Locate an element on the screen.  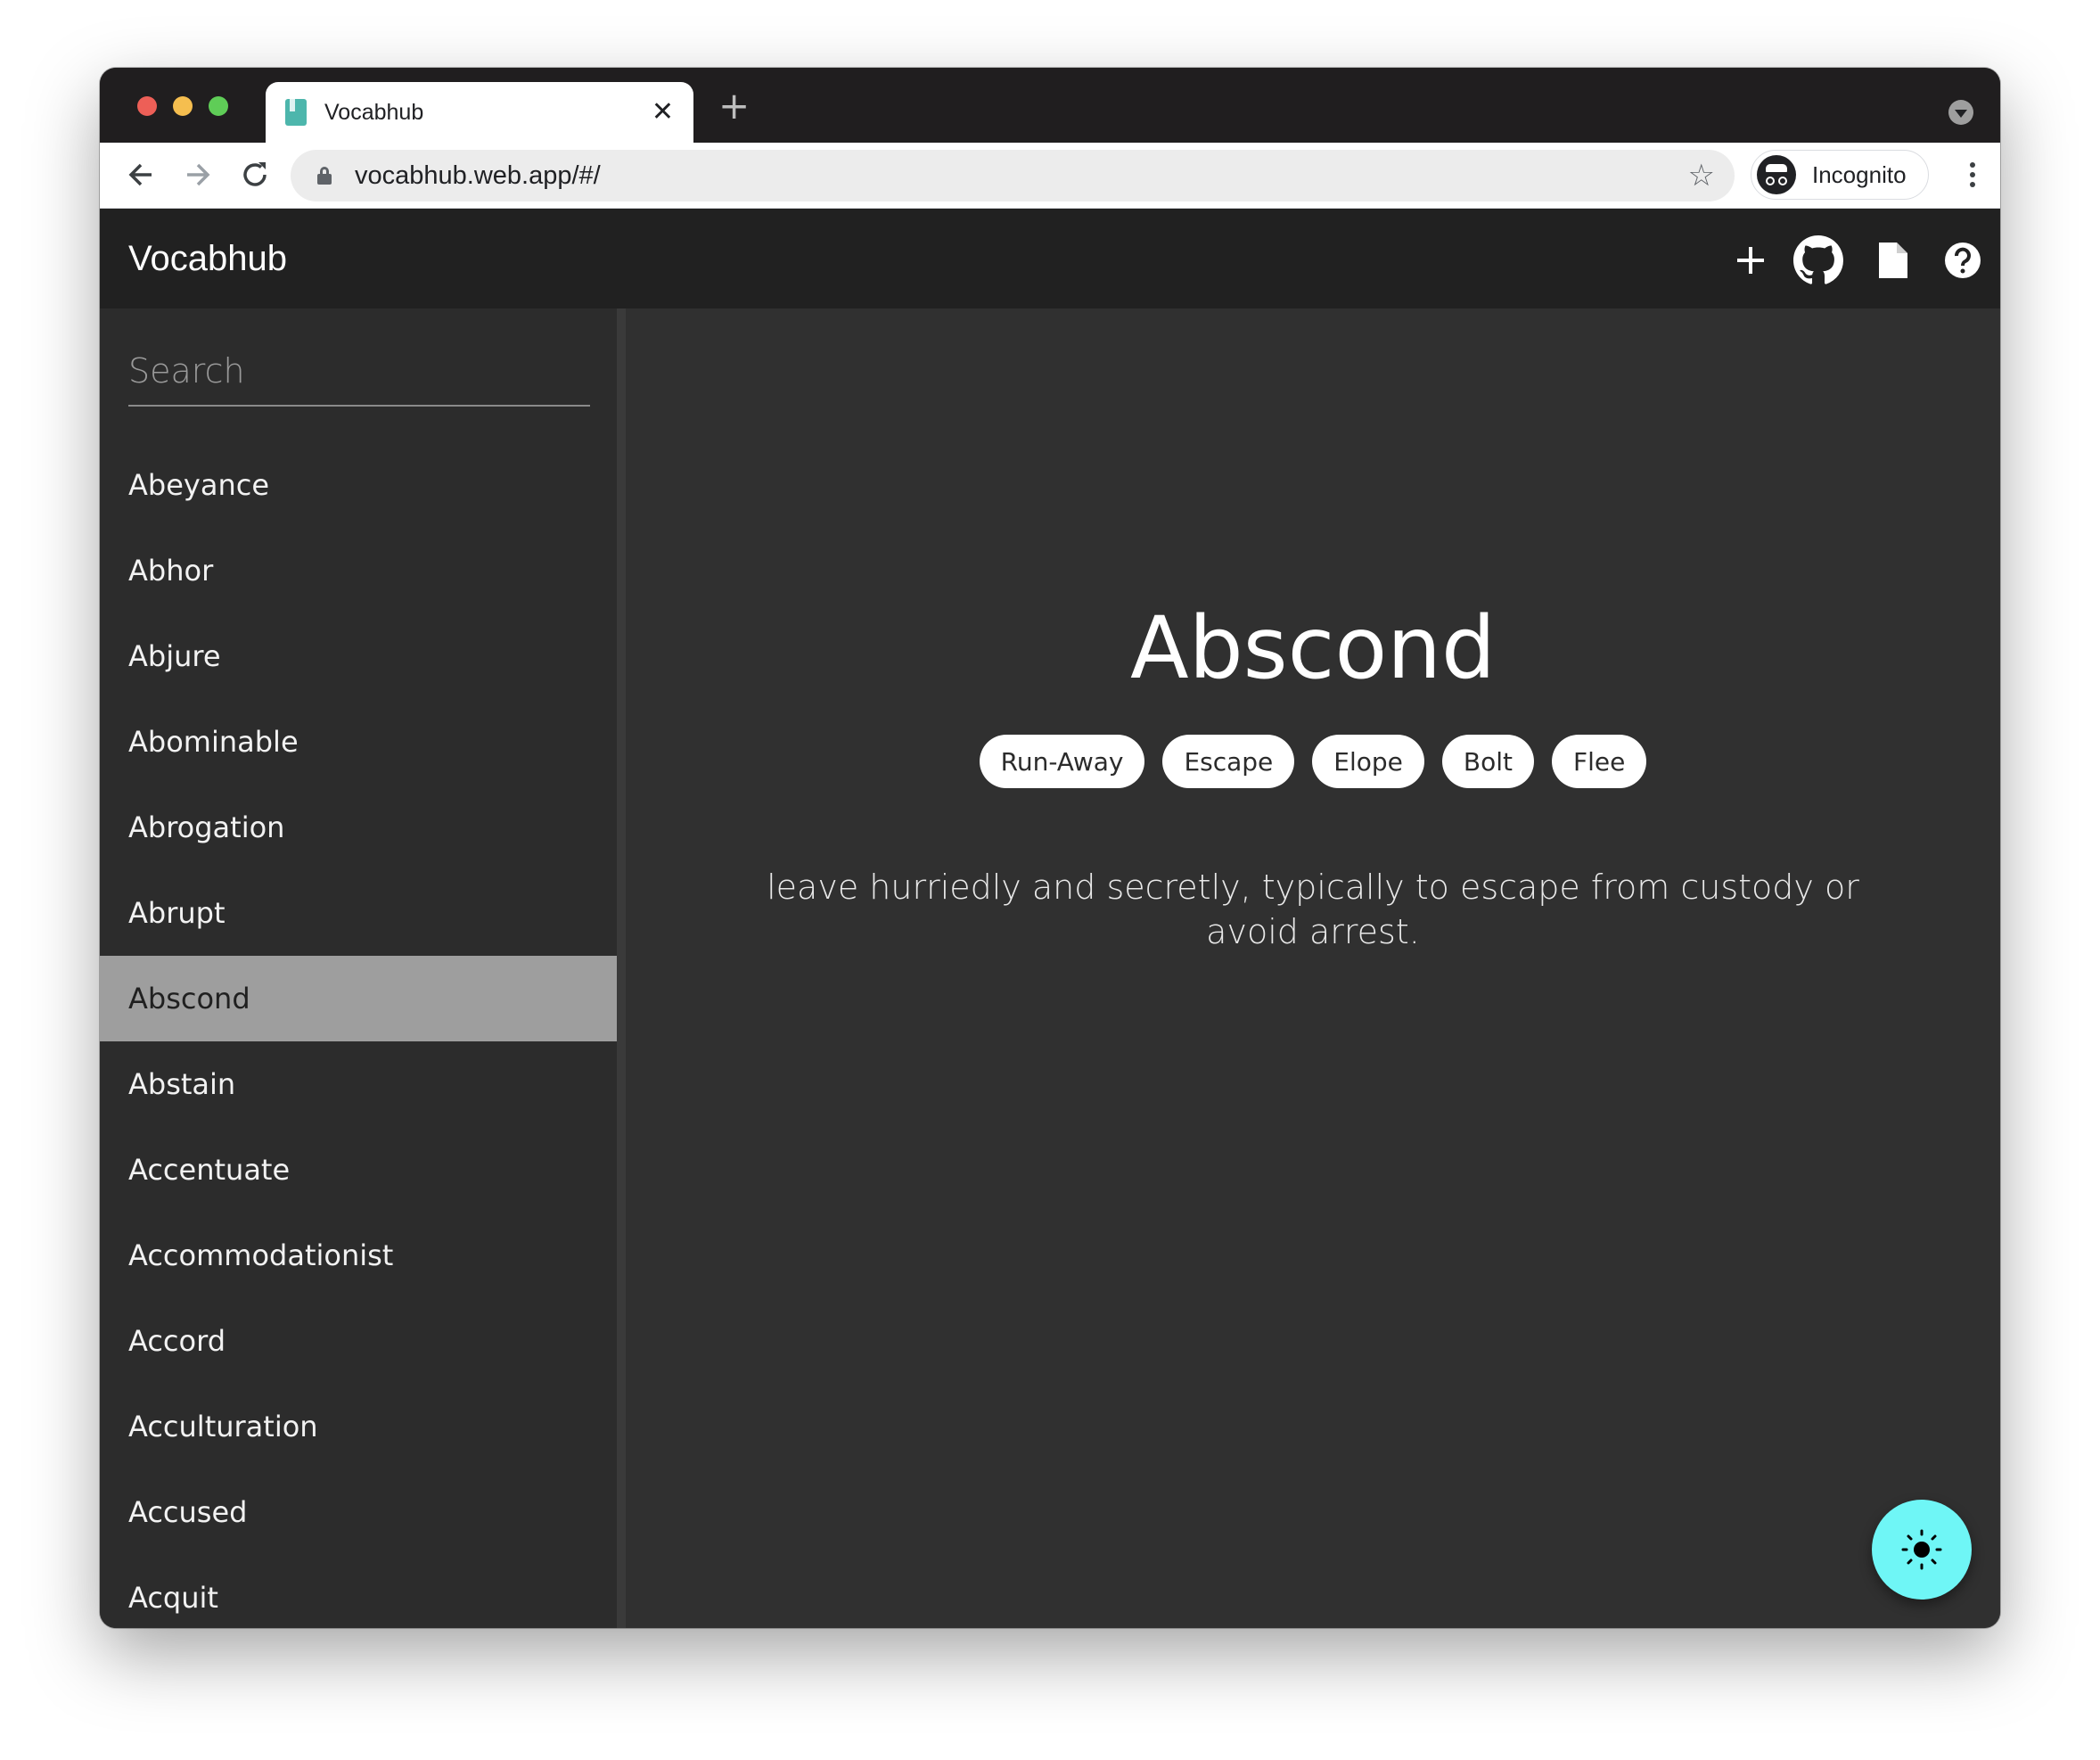
browser-toolbar: vocabhub.web.app/#/ ☆ Incognito is located at coordinates (1050, 176).